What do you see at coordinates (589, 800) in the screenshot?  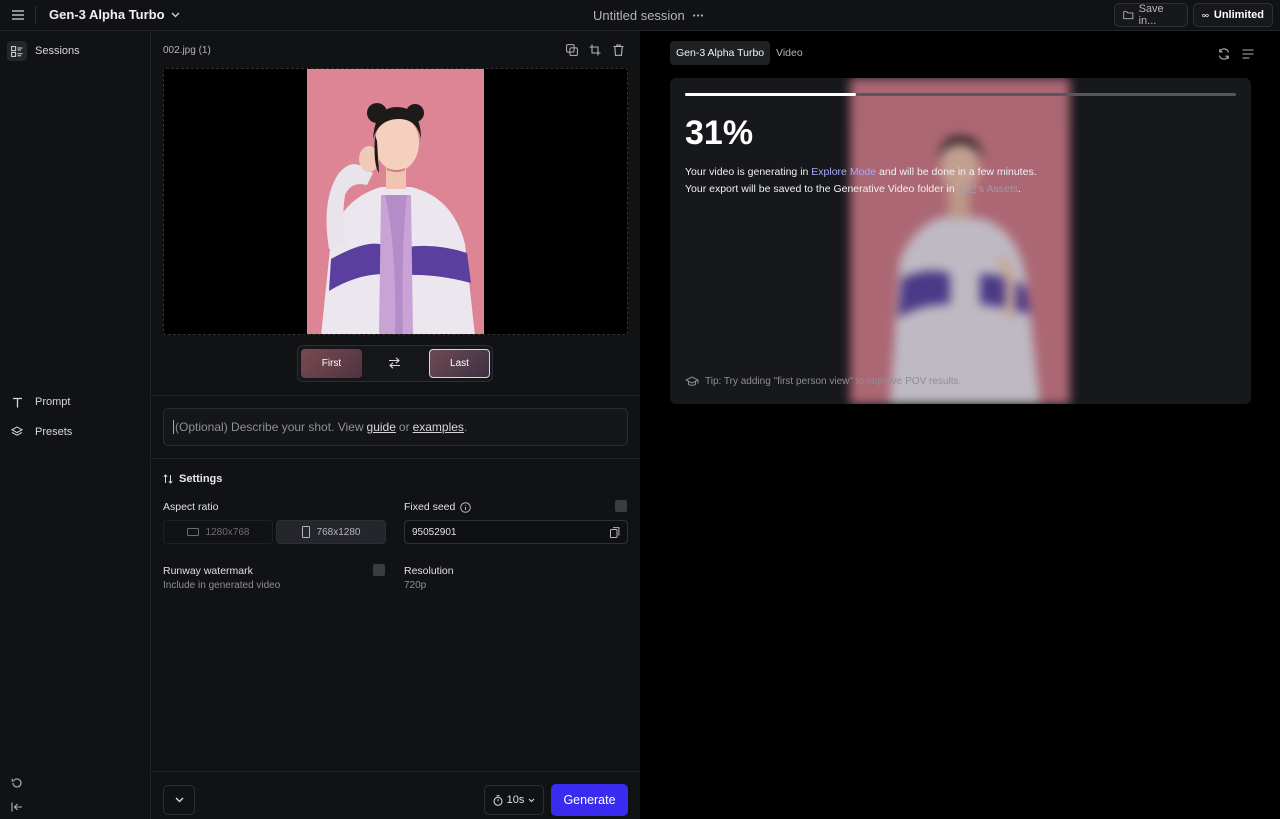 I see `generate-button: Generate` at bounding box center [589, 800].